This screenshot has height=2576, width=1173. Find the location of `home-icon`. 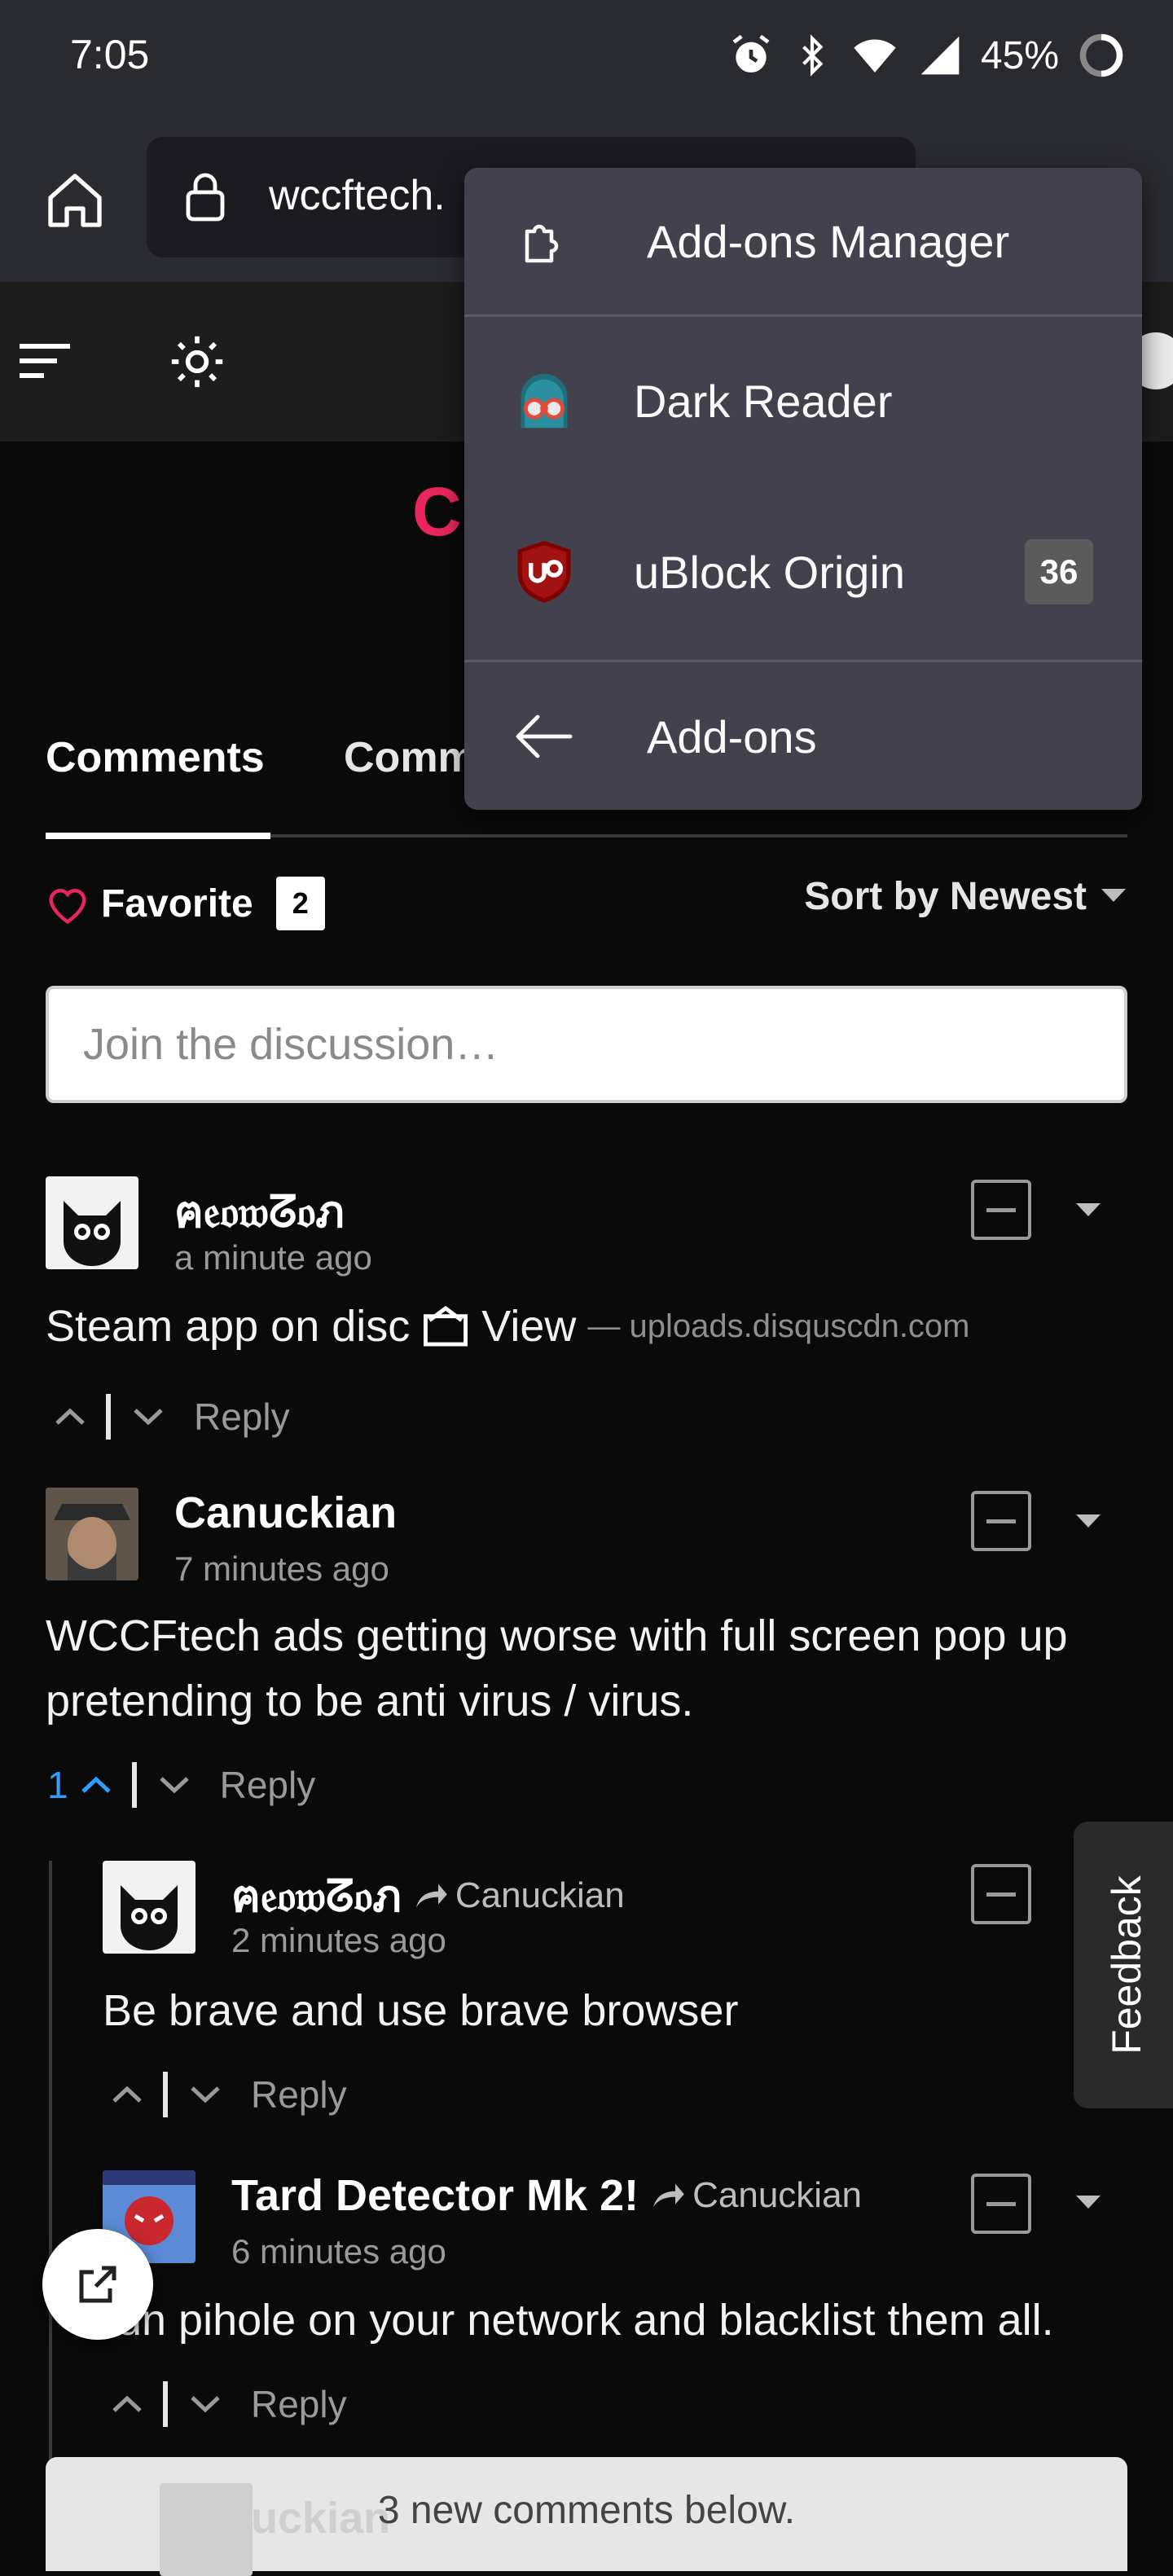

home-icon is located at coordinates (75, 200).